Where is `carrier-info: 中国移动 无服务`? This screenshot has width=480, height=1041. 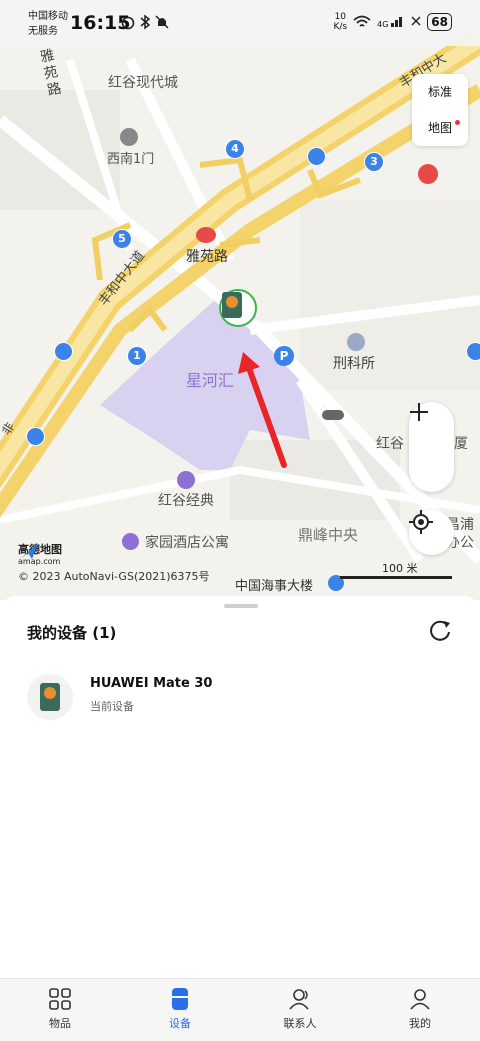 carrier-info: 中国移动 无服务 is located at coordinates (48, 24).